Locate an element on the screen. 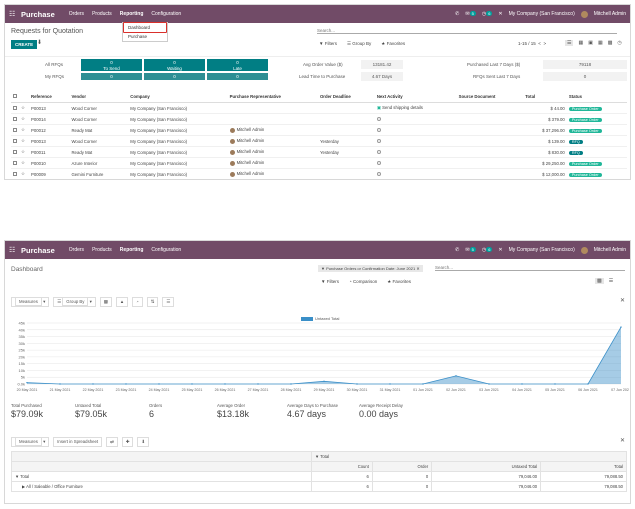 The height and width of the screenshot is (509, 635). measures-button: Measures ▾ is located at coordinates (30, 302).